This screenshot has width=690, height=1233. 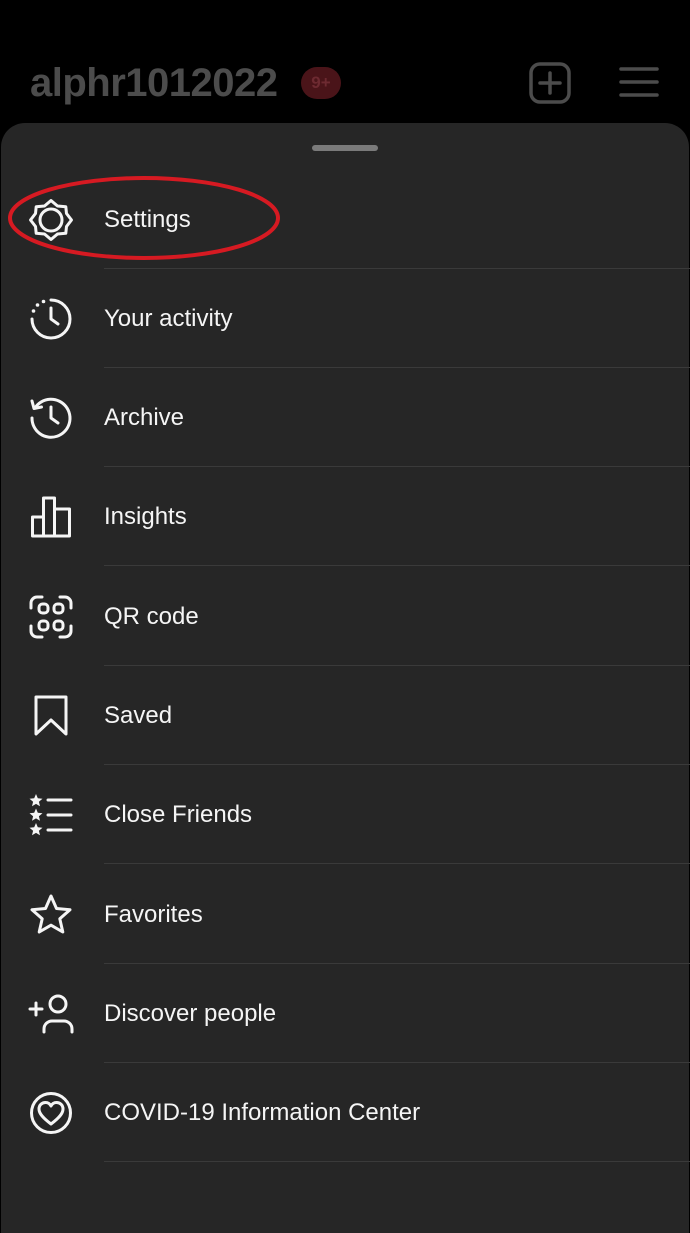 What do you see at coordinates (51, 716) in the screenshot?
I see `bookmark-icon` at bounding box center [51, 716].